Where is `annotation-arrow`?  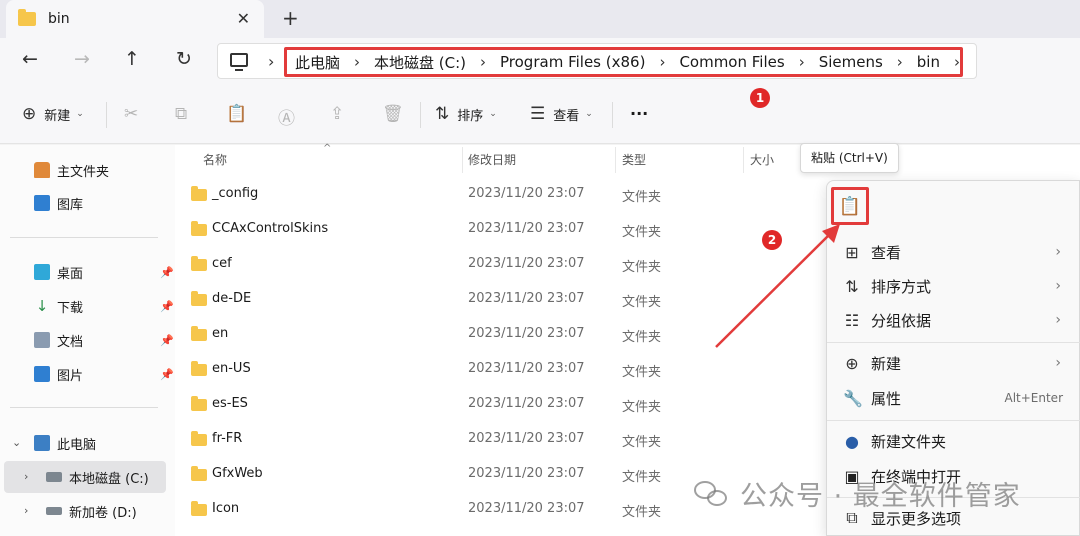 annotation-arrow is located at coordinates (777, 286).